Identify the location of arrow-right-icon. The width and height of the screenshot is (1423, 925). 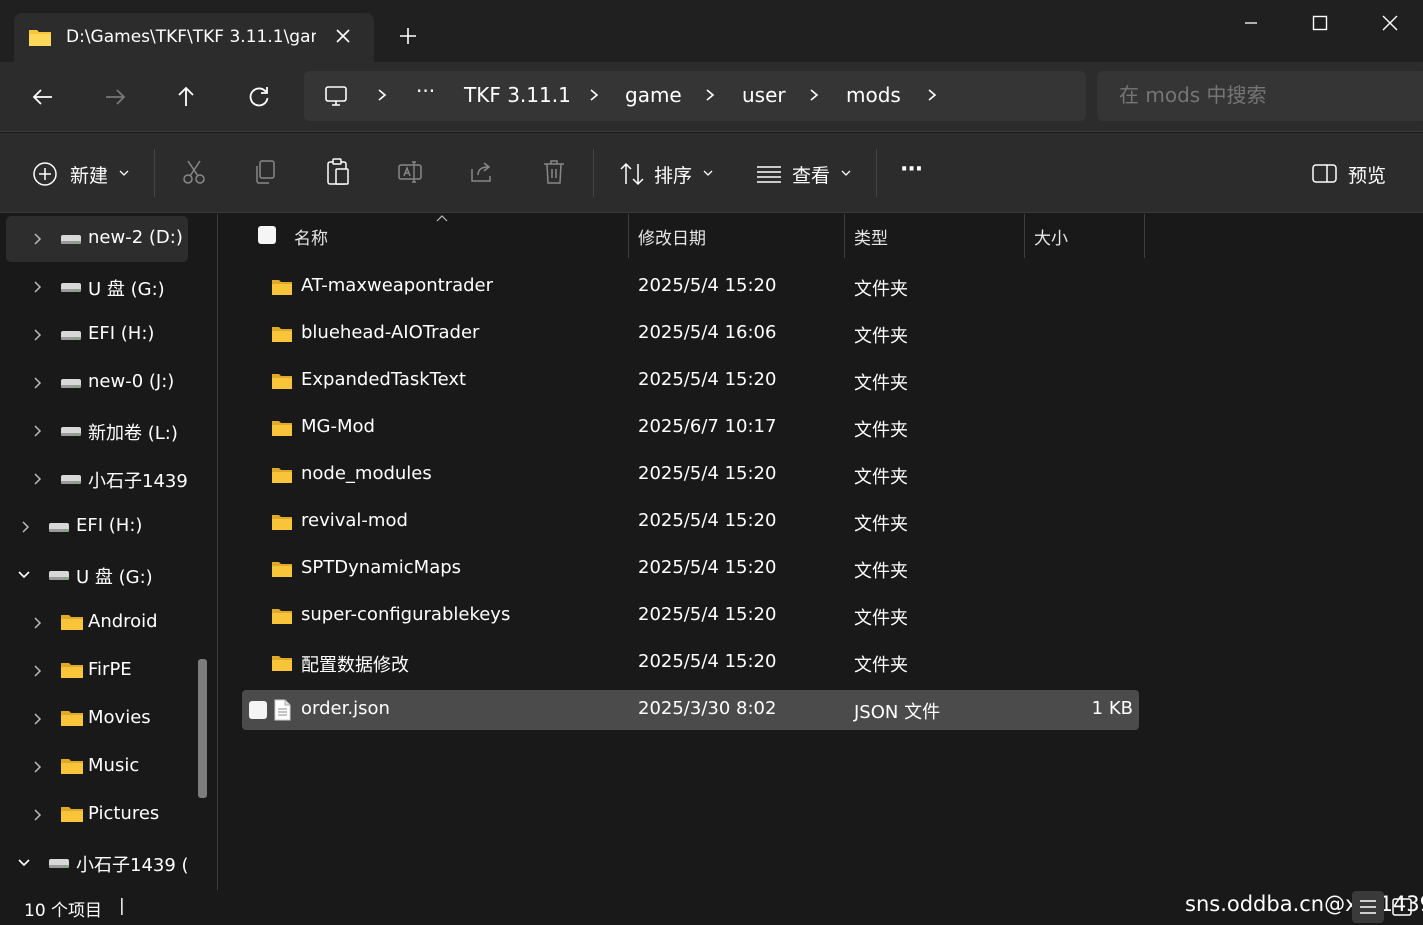
(115, 97).